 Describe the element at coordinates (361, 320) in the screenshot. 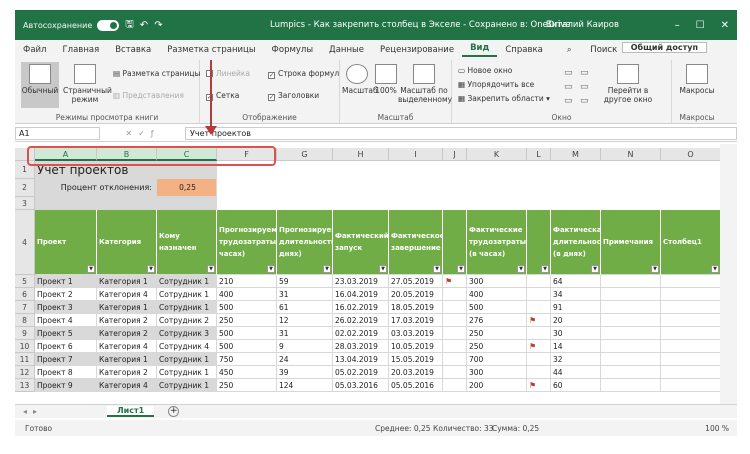

I see `table-cell: 26.02.2019` at that location.